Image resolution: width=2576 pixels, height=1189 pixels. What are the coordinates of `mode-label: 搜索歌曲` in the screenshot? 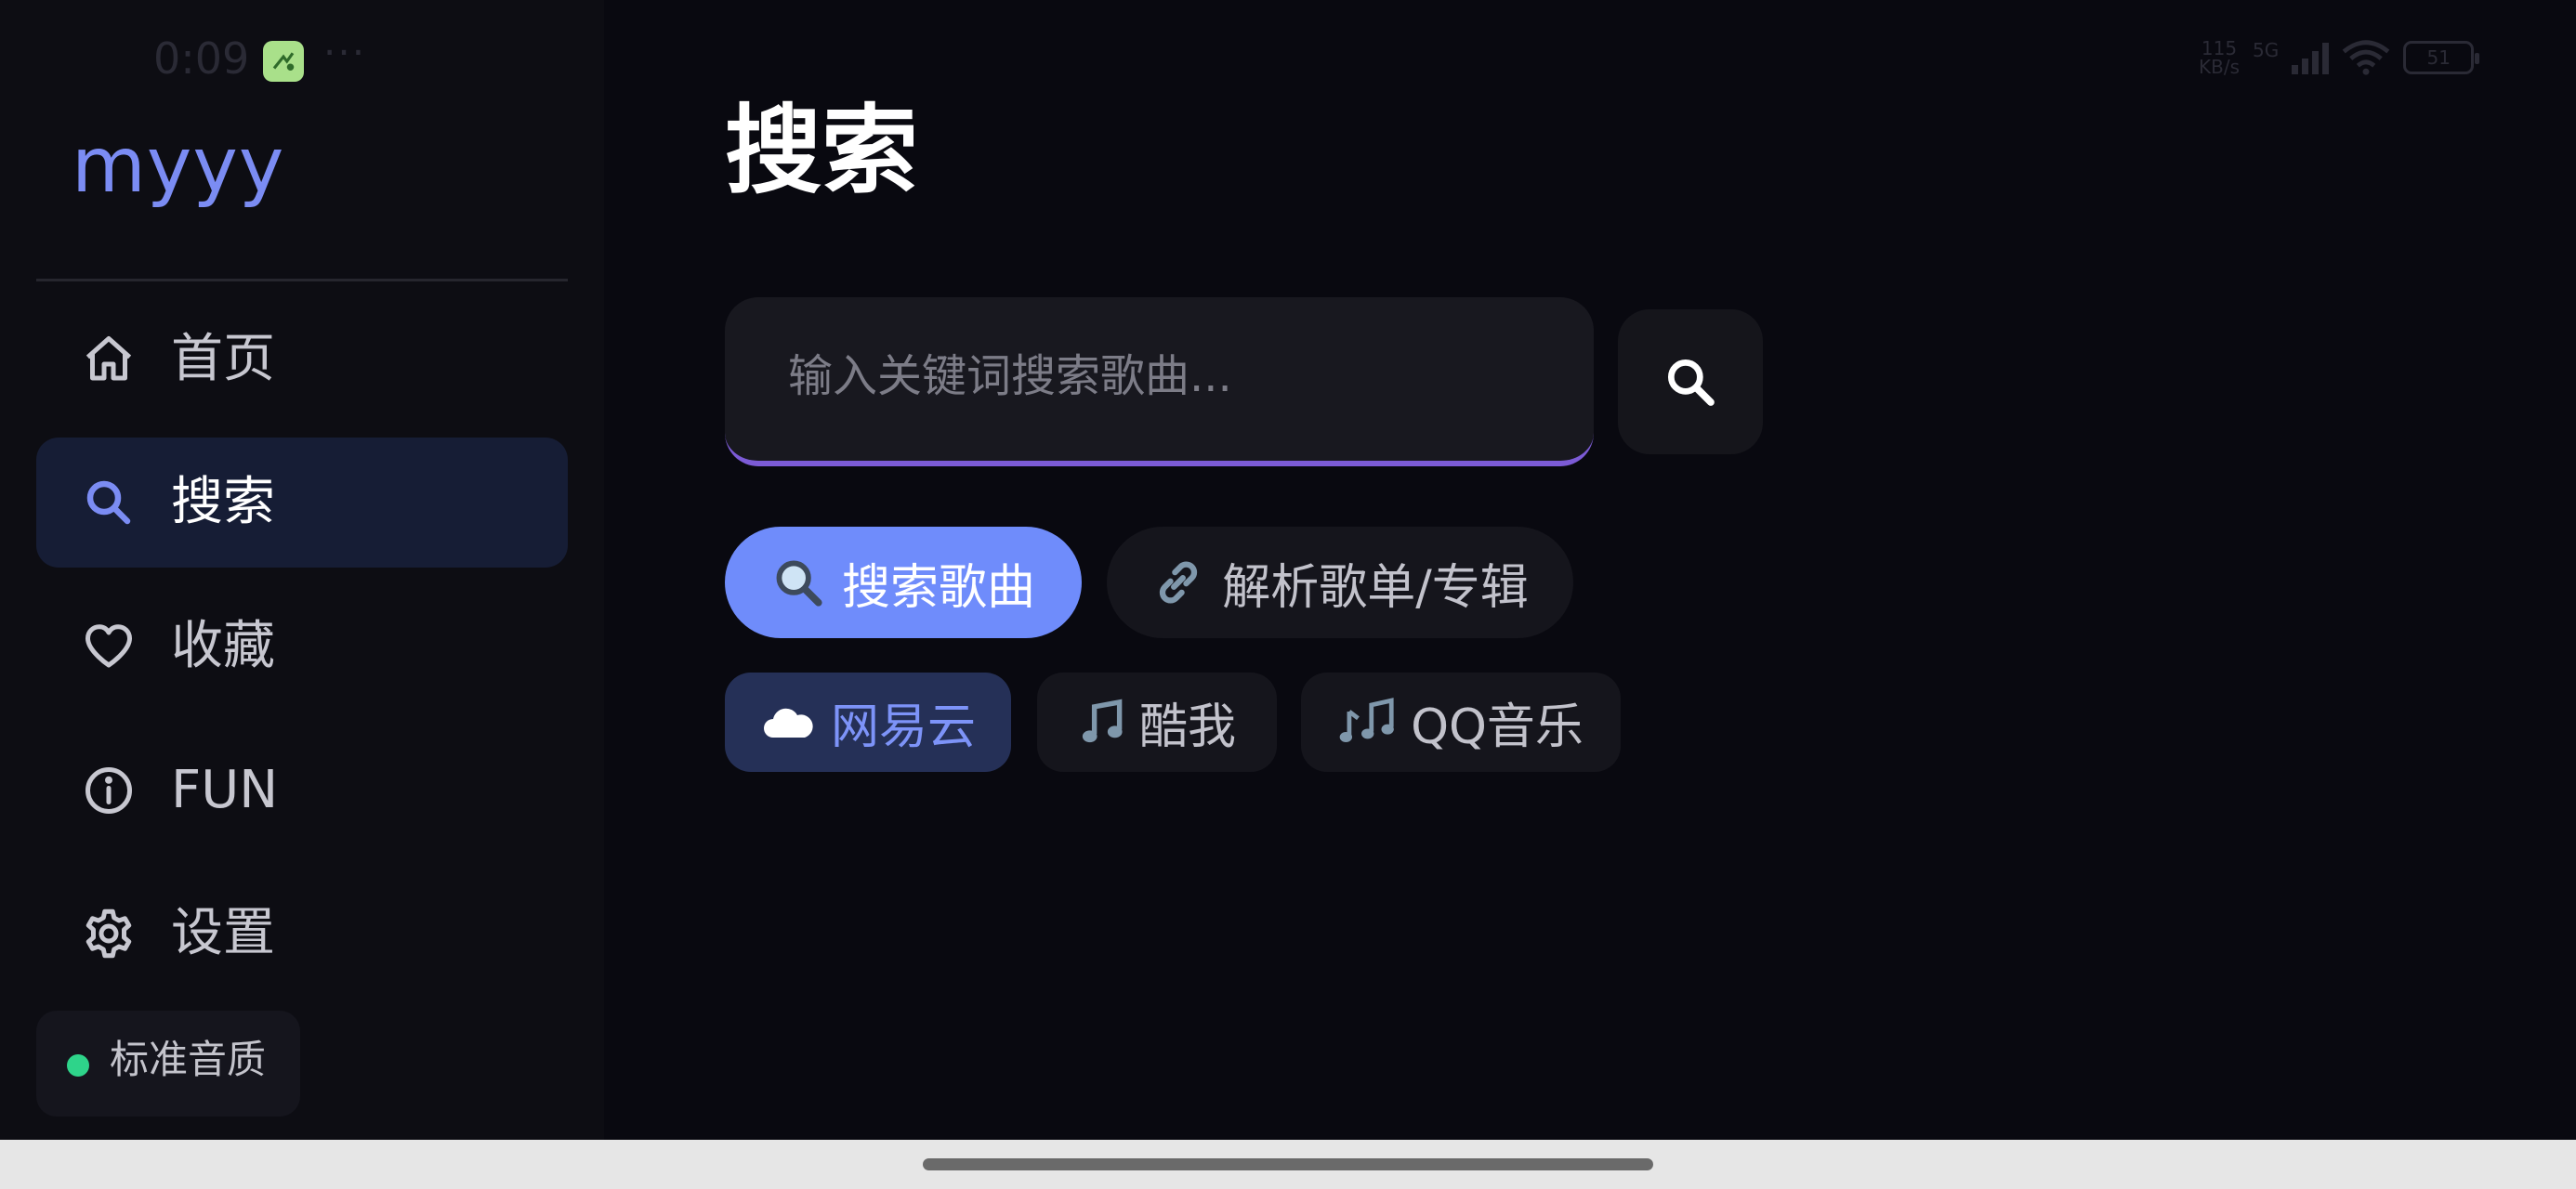 It's located at (938, 587).